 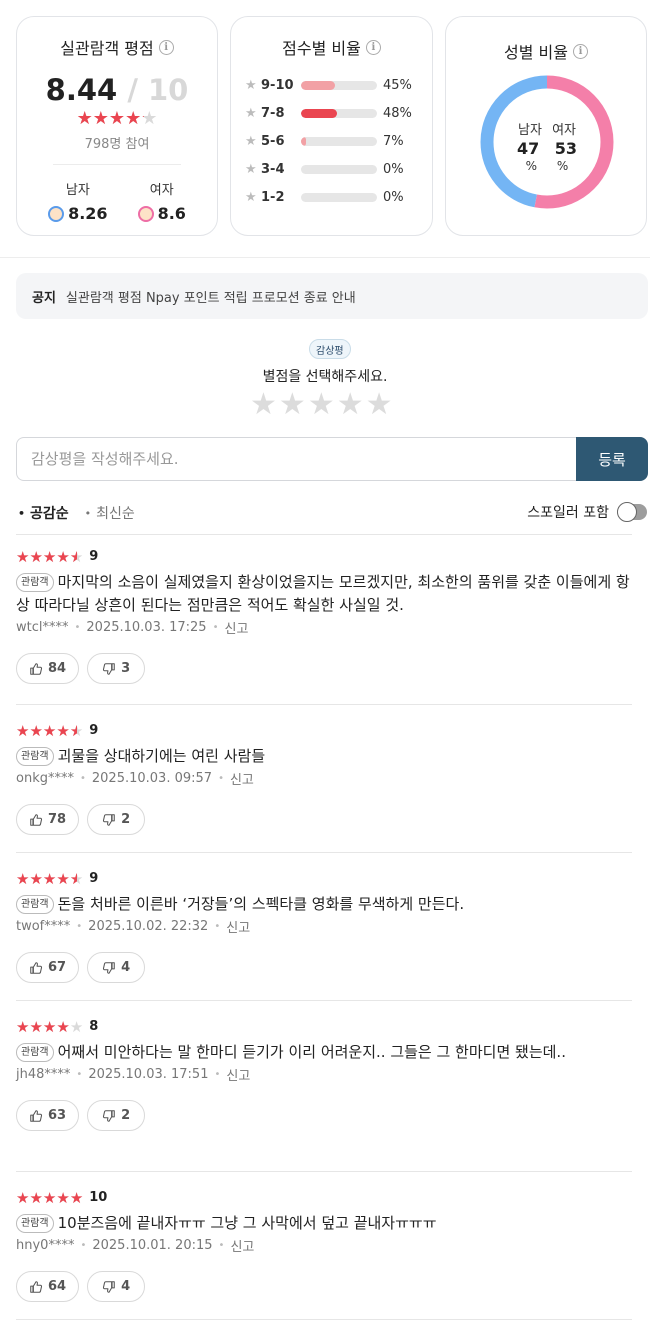 What do you see at coordinates (632, 512) in the screenshot?
I see `spoiler-toggle` at bounding box center [632, 512].